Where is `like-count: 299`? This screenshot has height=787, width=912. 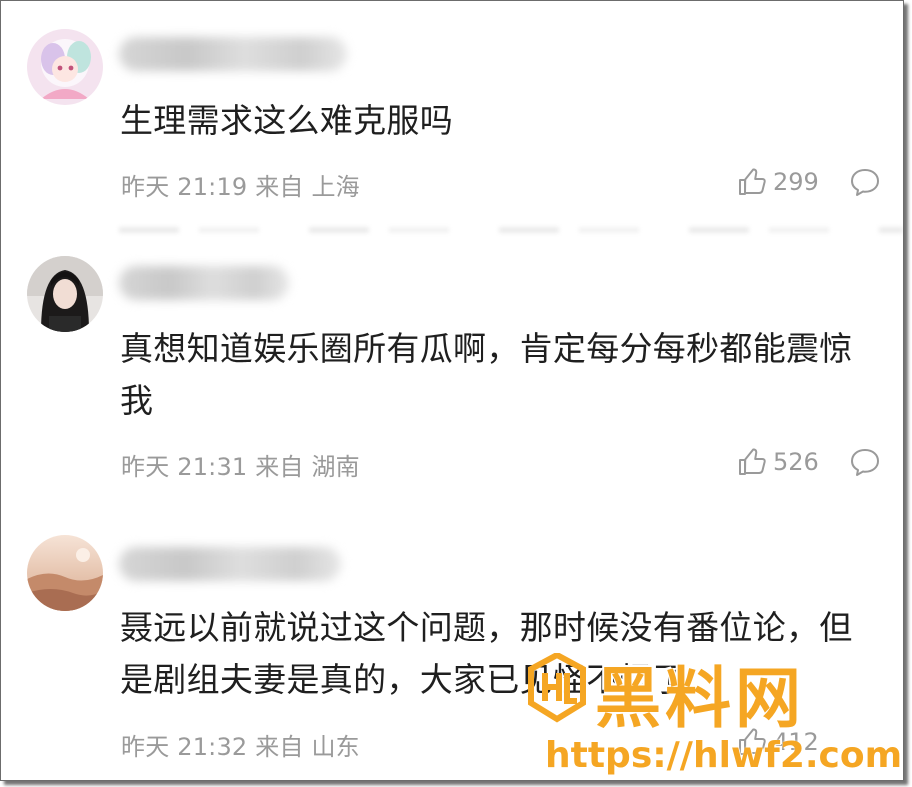
like-count: 299 is located at coordinates (796, 182).